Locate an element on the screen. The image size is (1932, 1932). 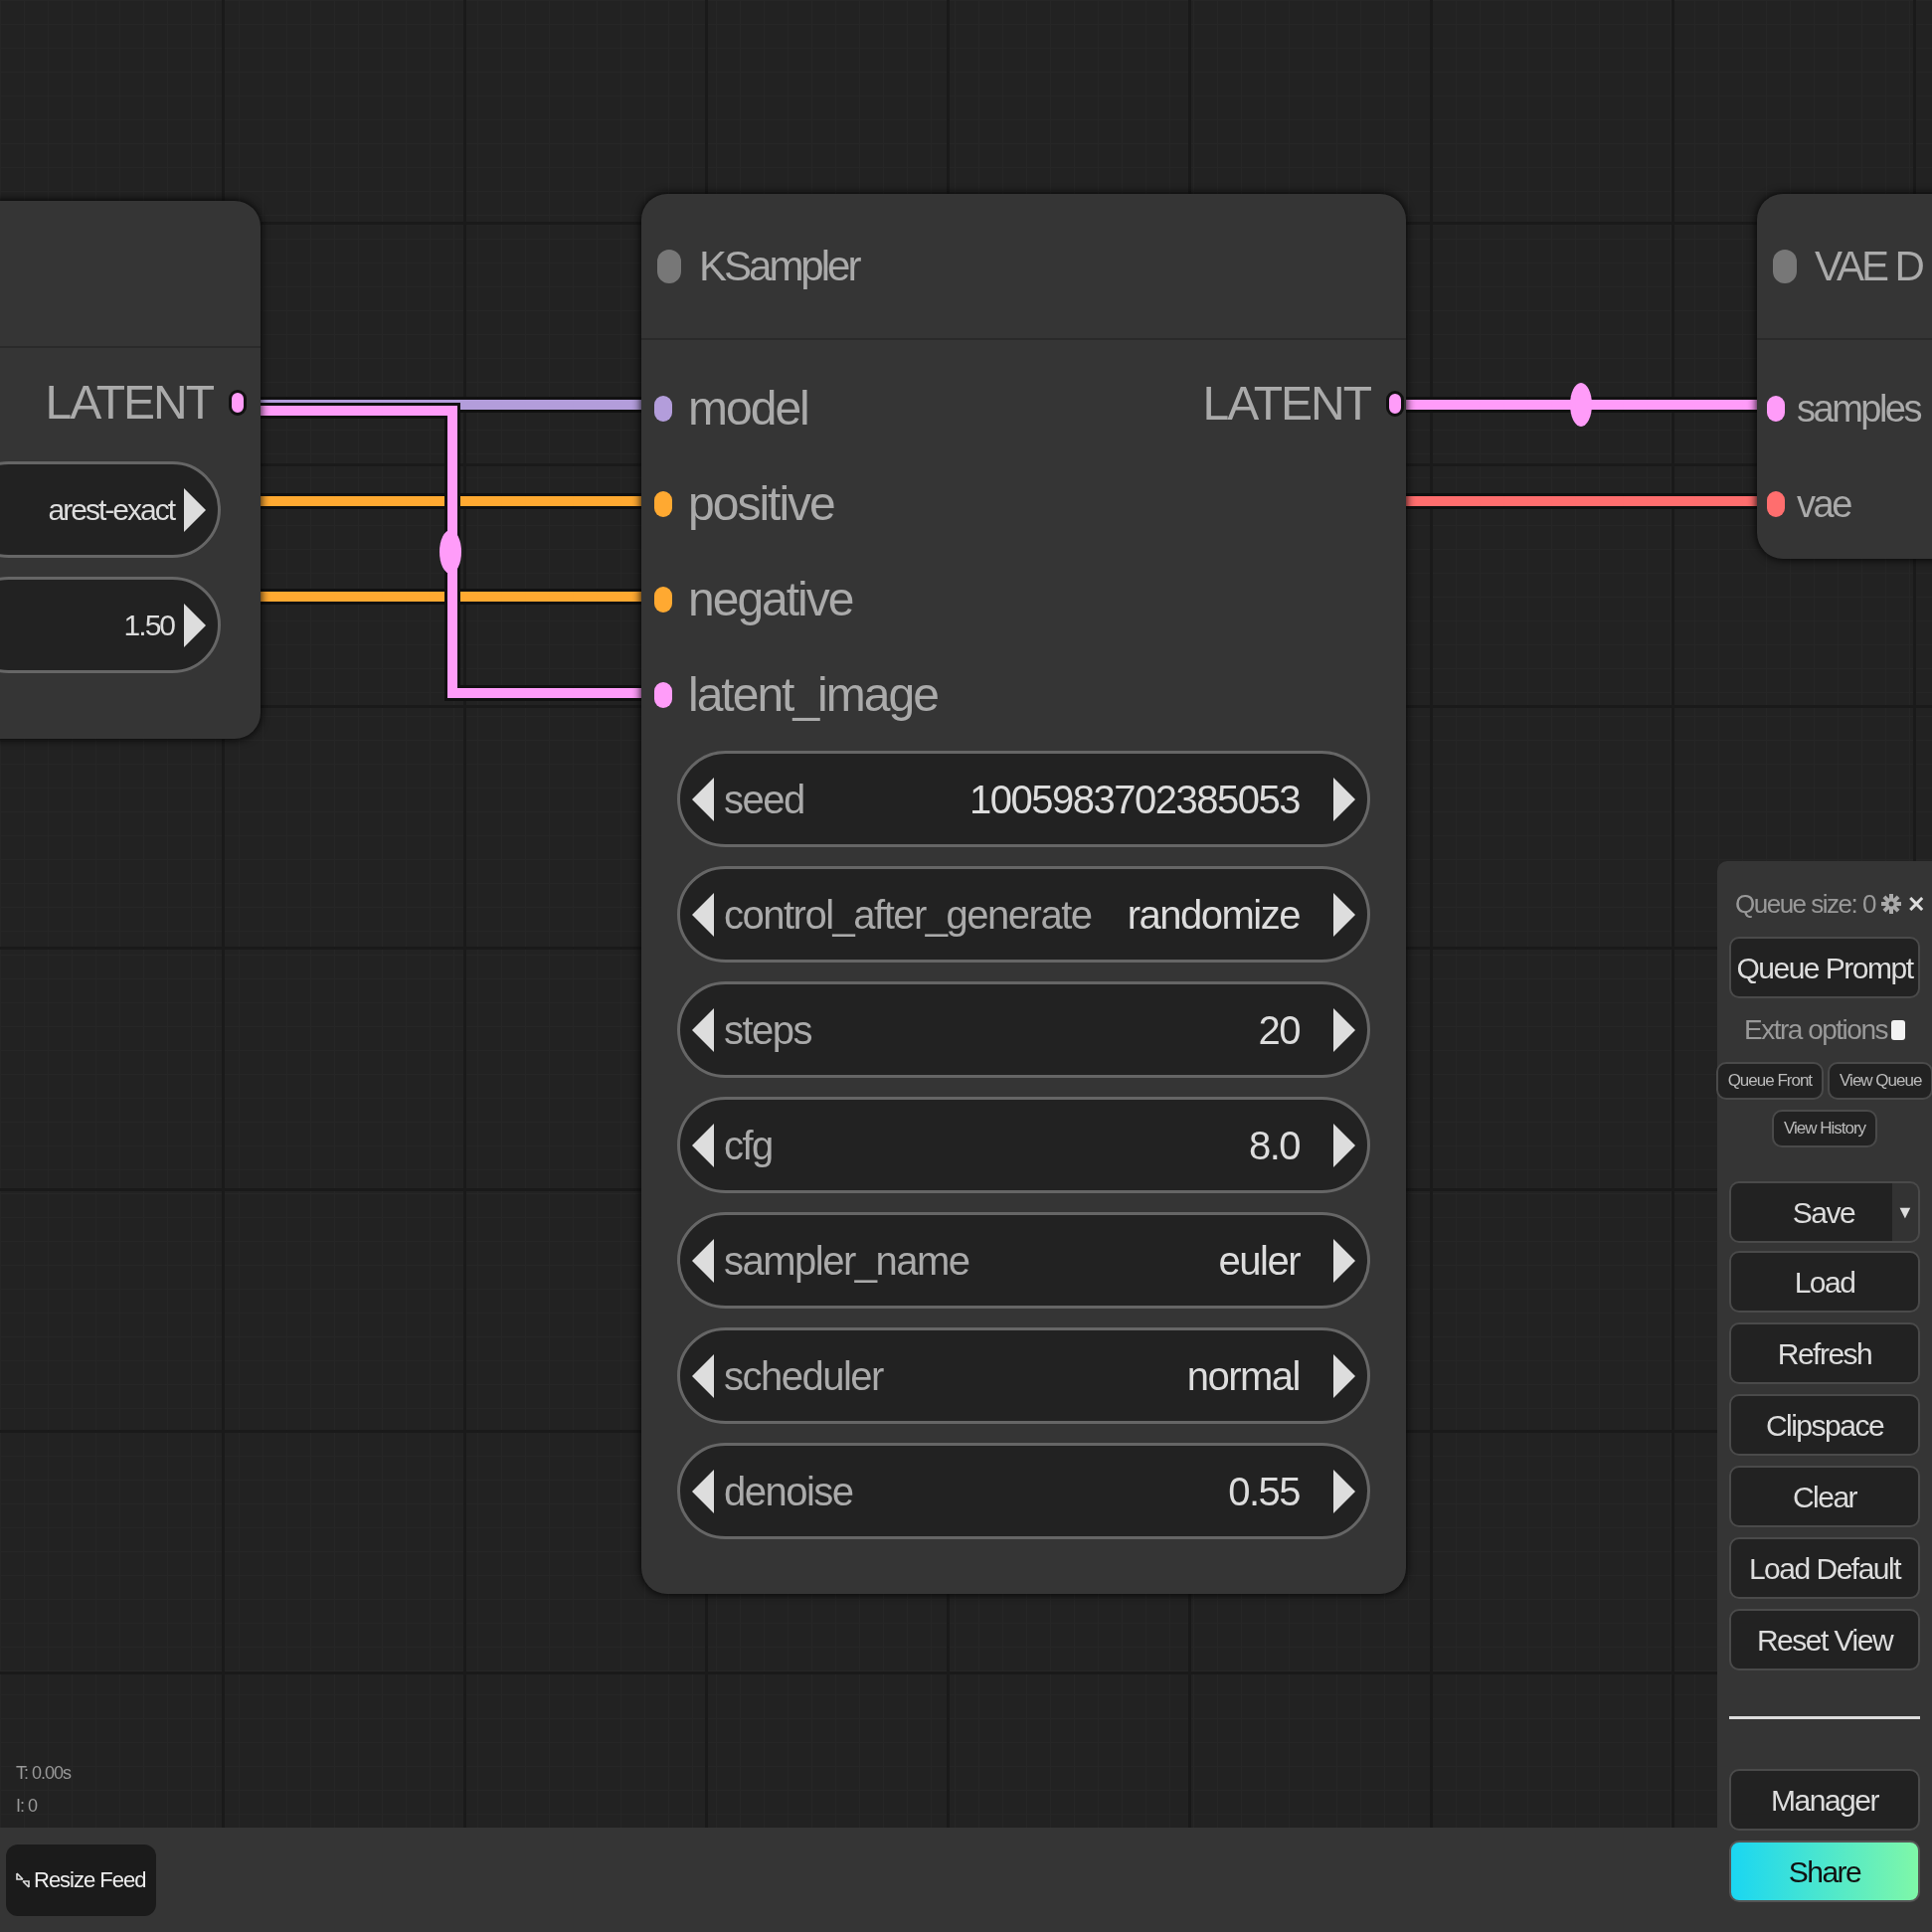
panel-button: Refresh is located at coordinates (1824, 1353).